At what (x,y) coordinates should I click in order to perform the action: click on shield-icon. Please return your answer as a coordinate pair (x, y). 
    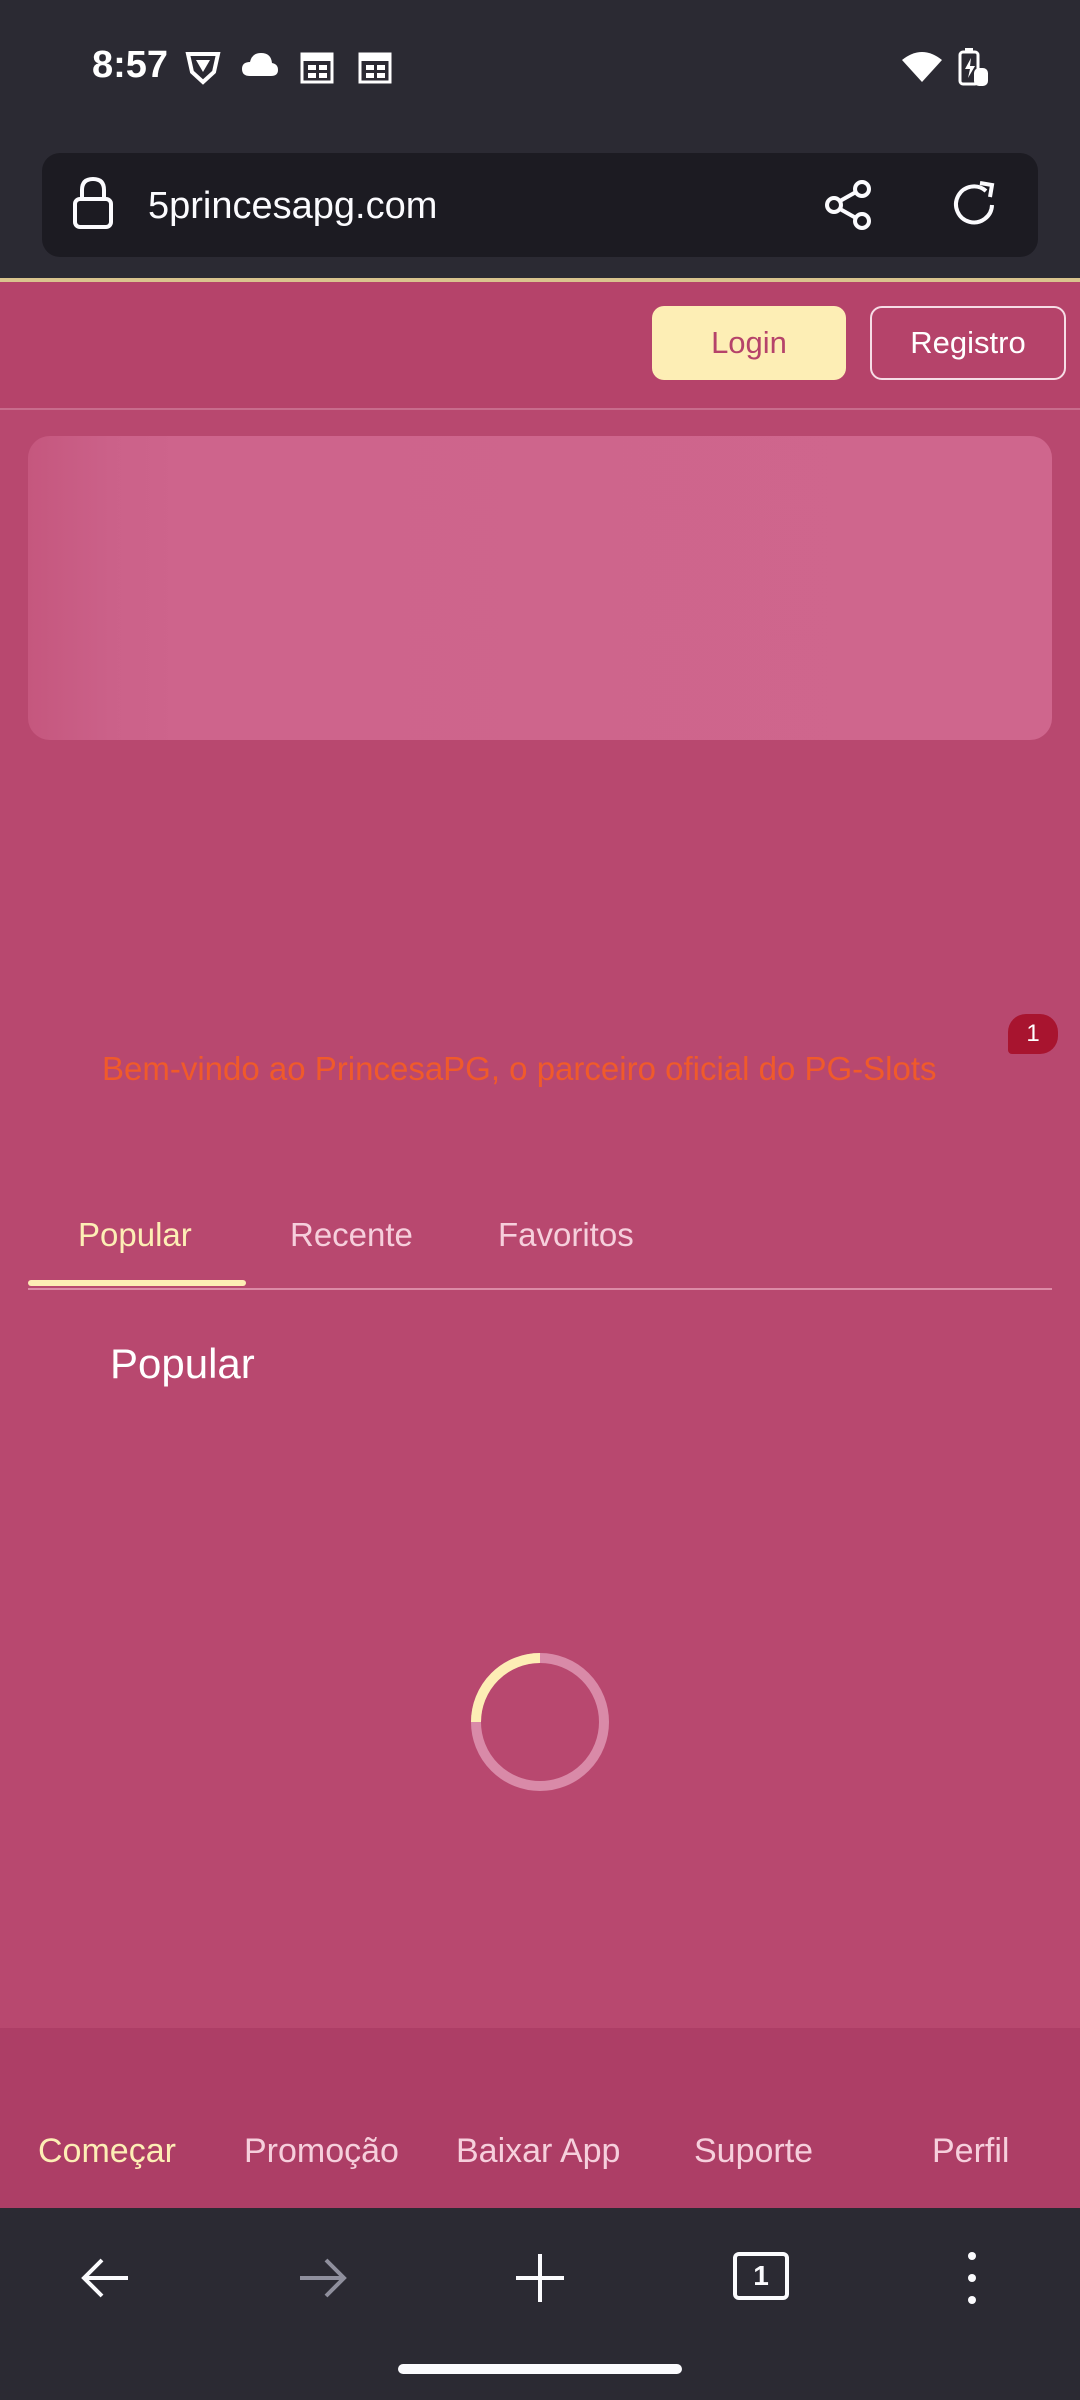
    Looking at the image, I should click on (203, 68).